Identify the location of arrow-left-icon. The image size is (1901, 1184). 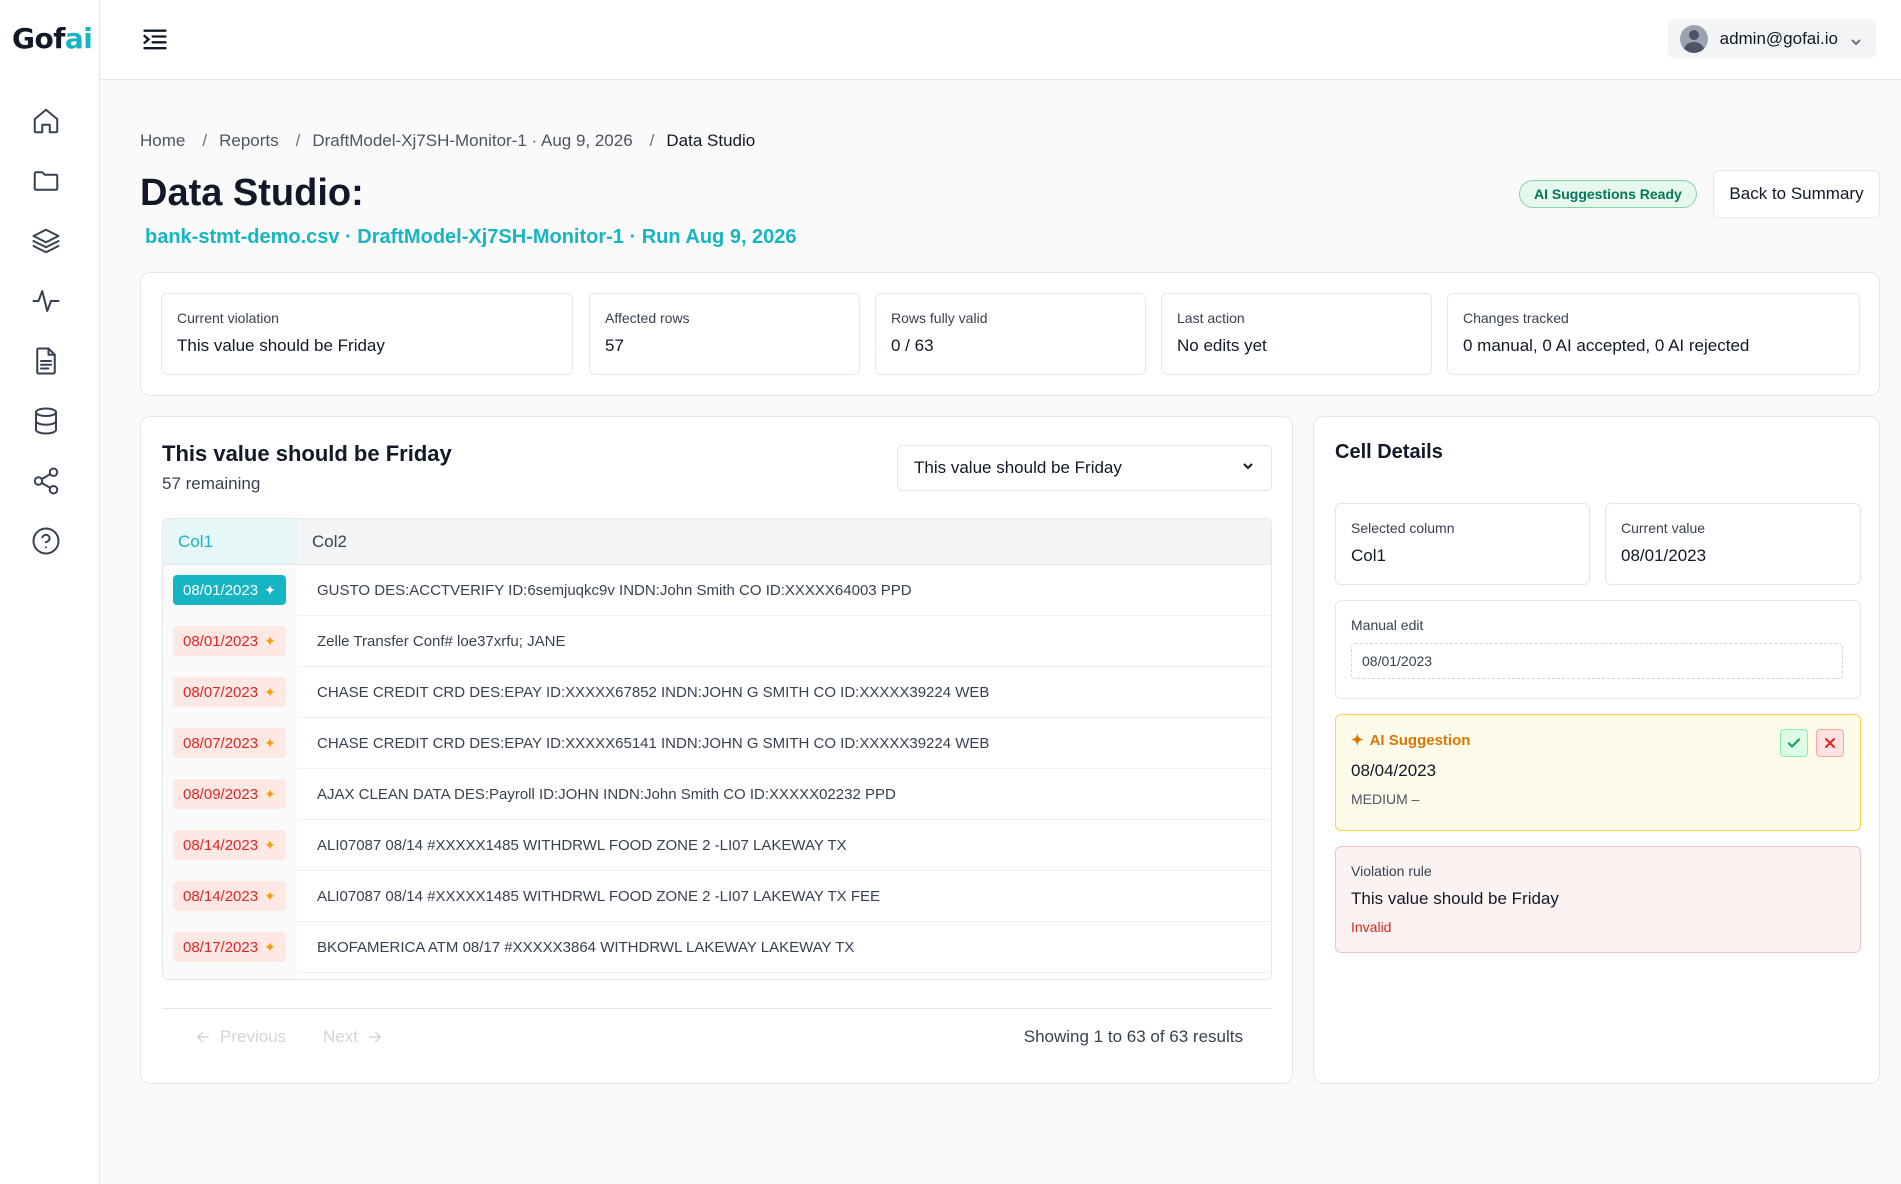
(203, 1037).